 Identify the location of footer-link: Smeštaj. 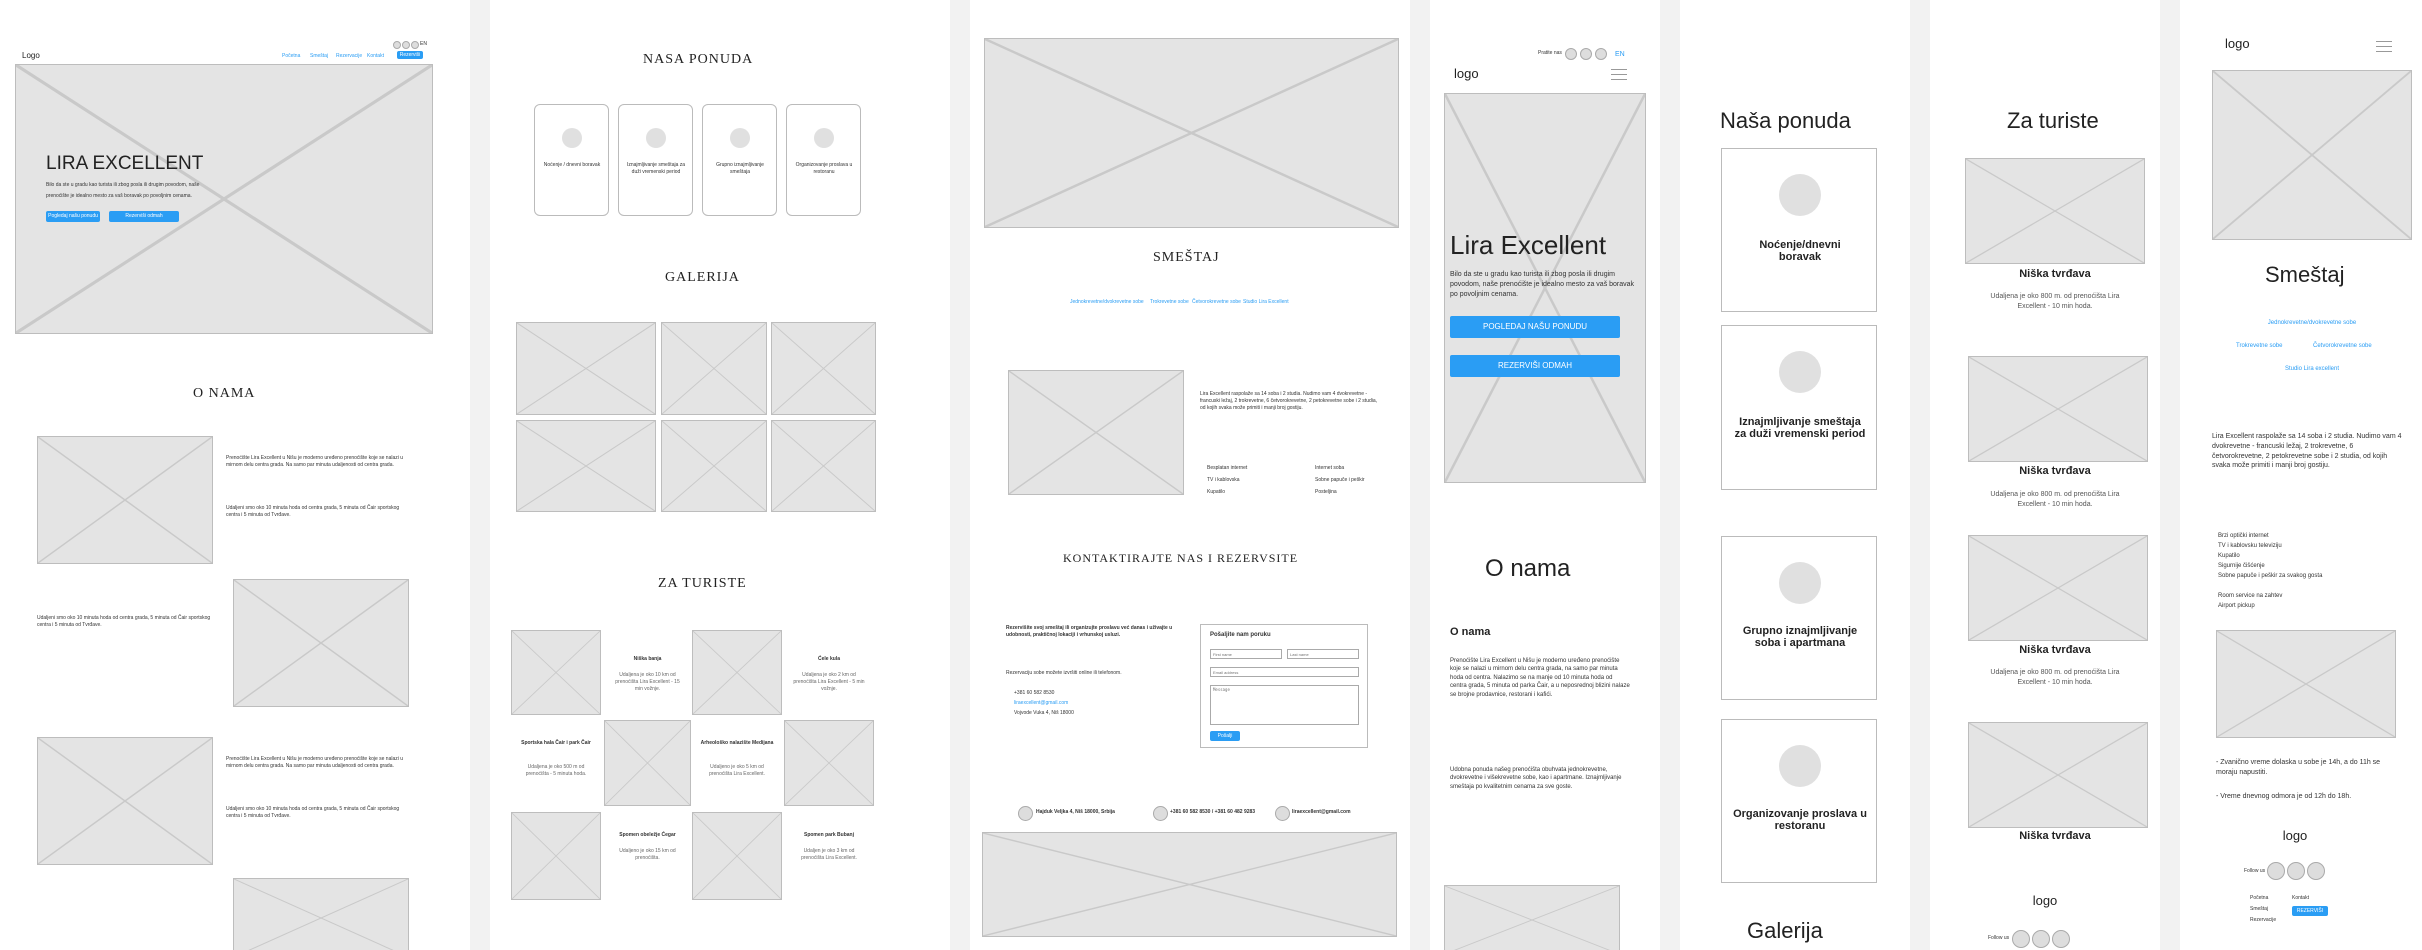
(2259, 909).